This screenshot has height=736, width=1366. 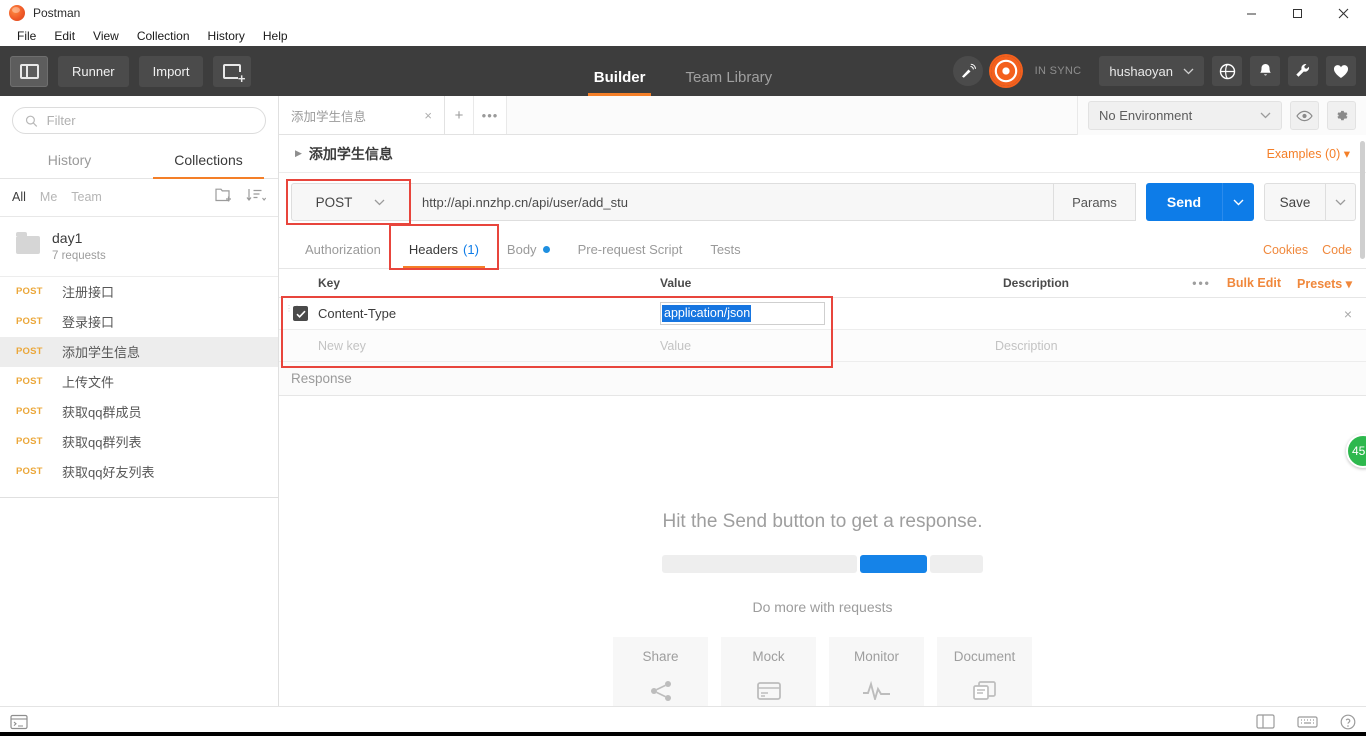 I want to click on environment-select: No Environment, so click(x=1185, y=115).